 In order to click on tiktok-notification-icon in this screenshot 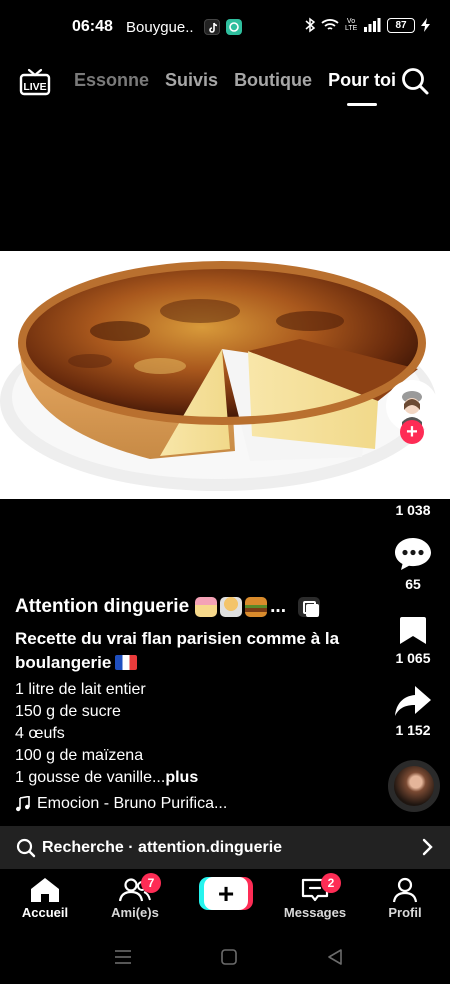, I will do `click(212, 27)`.